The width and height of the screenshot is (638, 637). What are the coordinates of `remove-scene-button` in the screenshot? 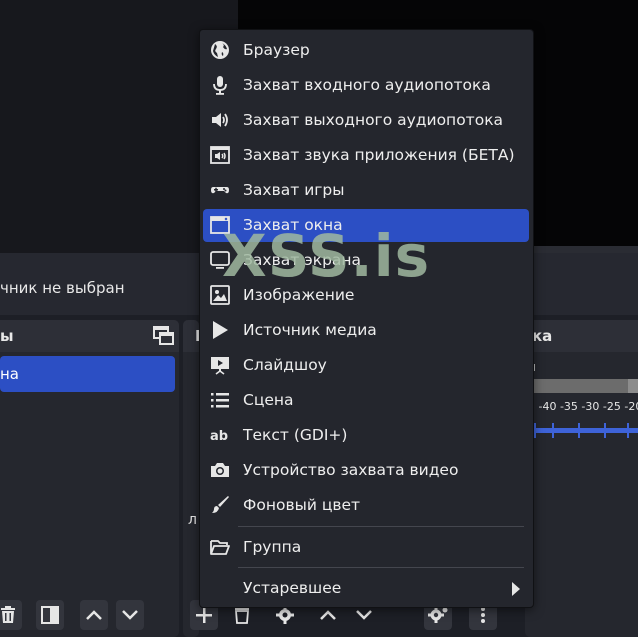 It's located at (11, 615).